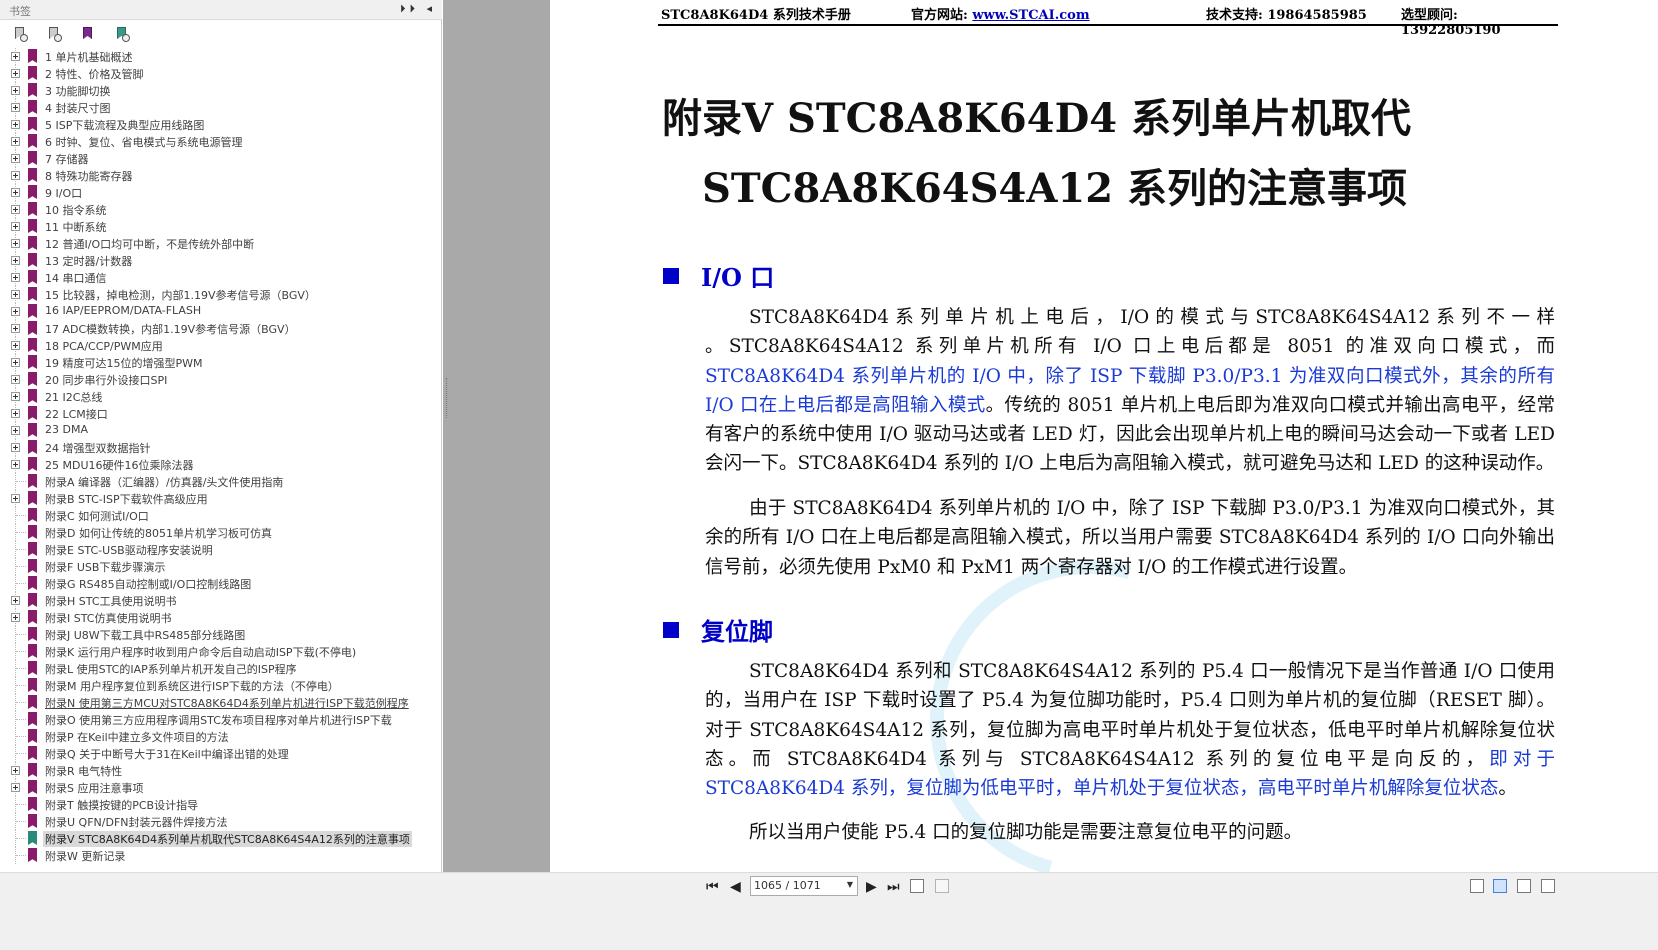 This screenshot has height=950, width=1658. What do you see at coordinates (221, 804) in the screenshot?
I see `bookmark-item: 附录T 触摸按键的PCB设计指导` at bounding box center [221, 804].